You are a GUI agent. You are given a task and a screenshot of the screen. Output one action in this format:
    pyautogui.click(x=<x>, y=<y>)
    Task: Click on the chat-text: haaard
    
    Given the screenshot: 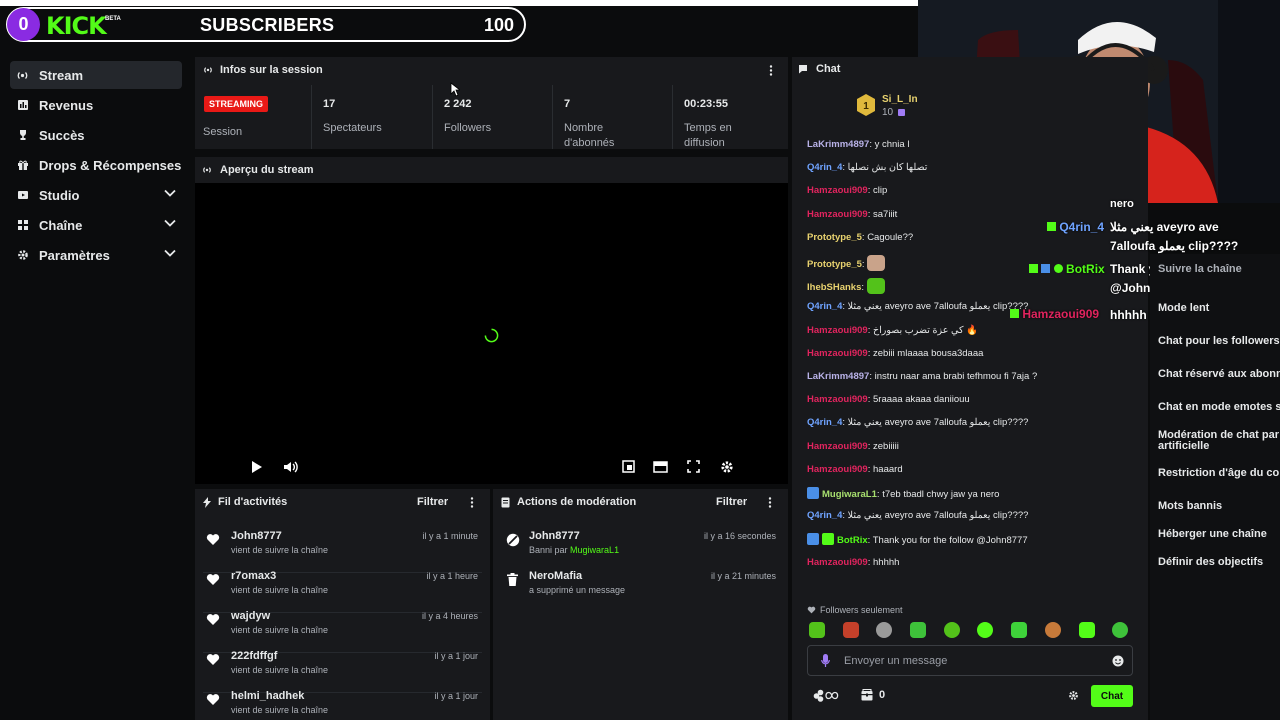 What is the action you would take?
    pyautogui.click(x=888, y=469)
    